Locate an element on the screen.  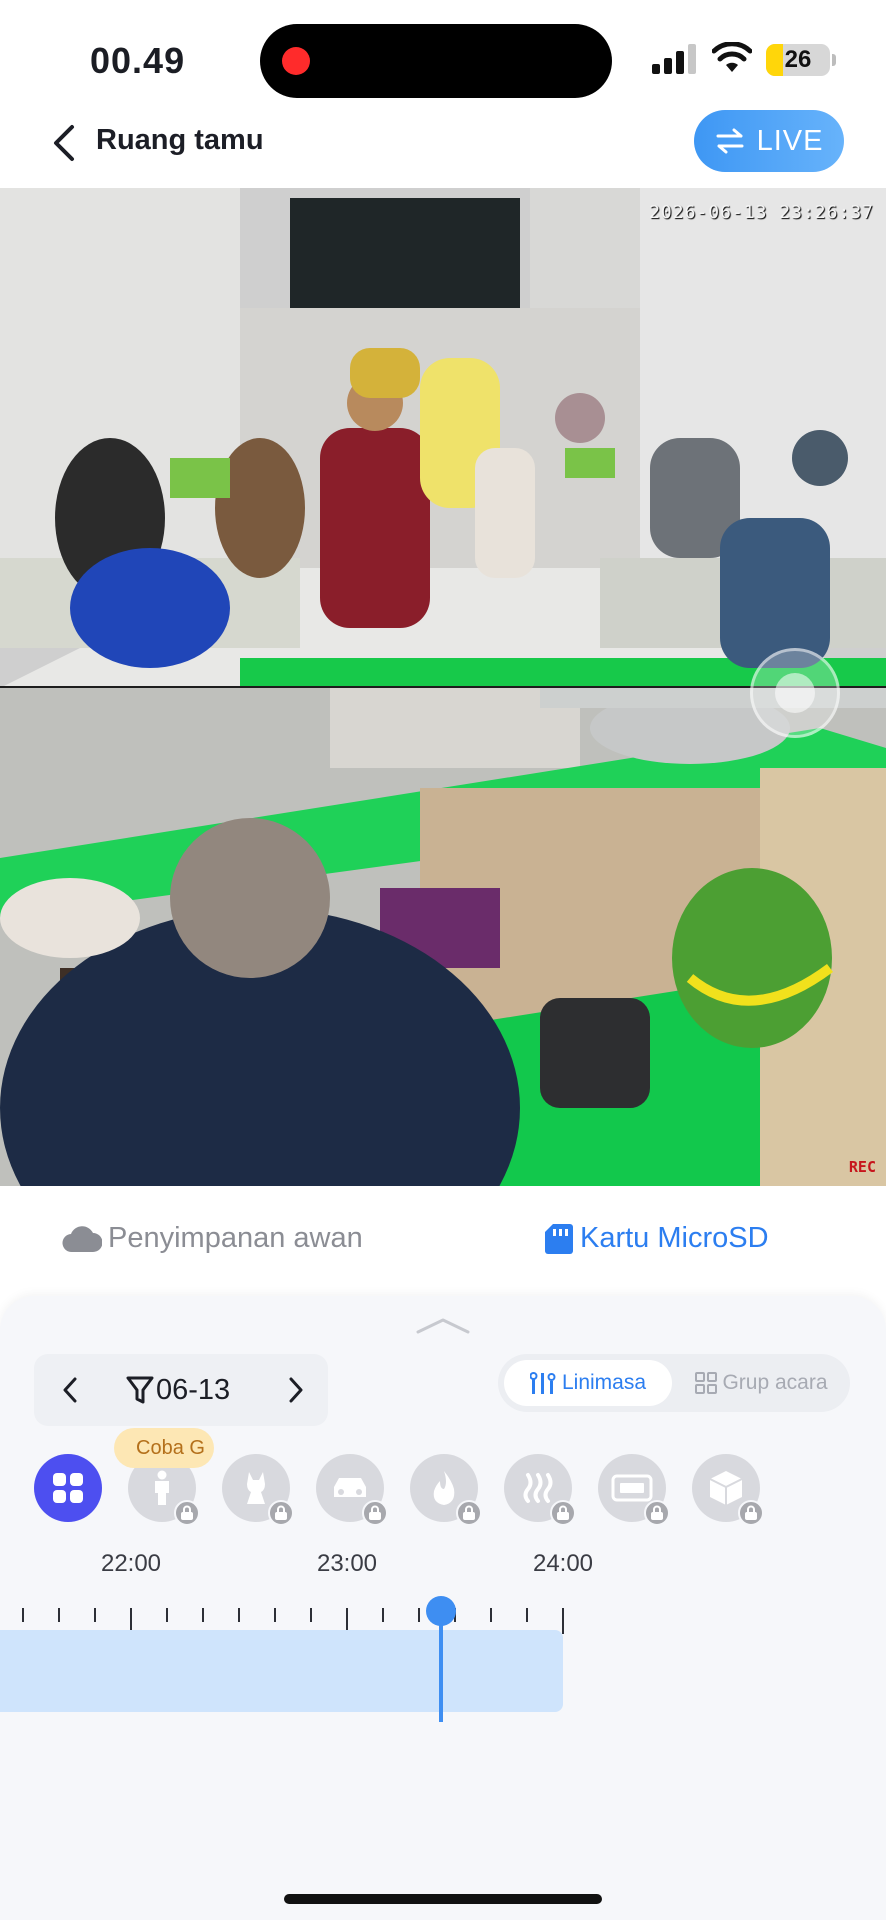
date-selector: 06-13 is located at coordinates (181, 1390).